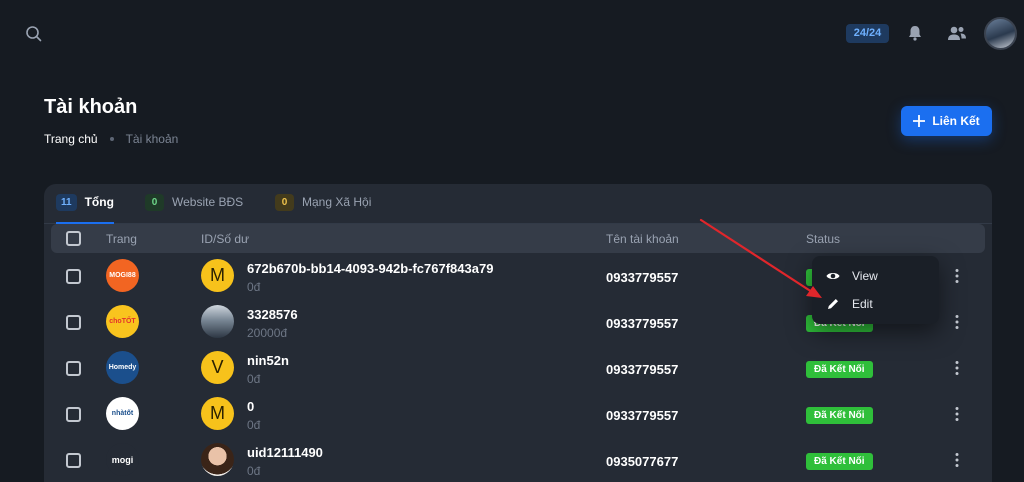 This screenshot has height=482, width=1024. I want to click on tab-label: Tổng, so click(99, 202).